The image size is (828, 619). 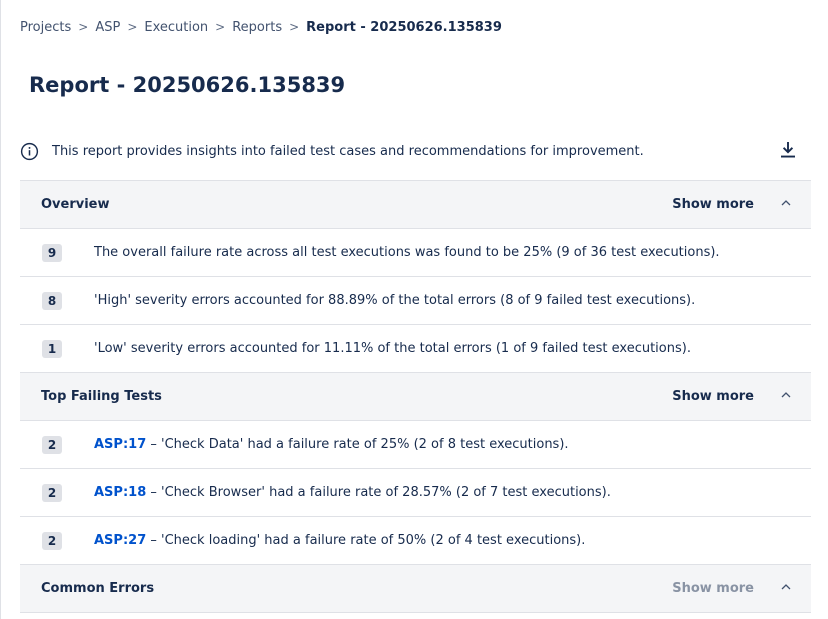 I want to click on test-link-asp-27: ASP:27, so click(x=120, y=540).